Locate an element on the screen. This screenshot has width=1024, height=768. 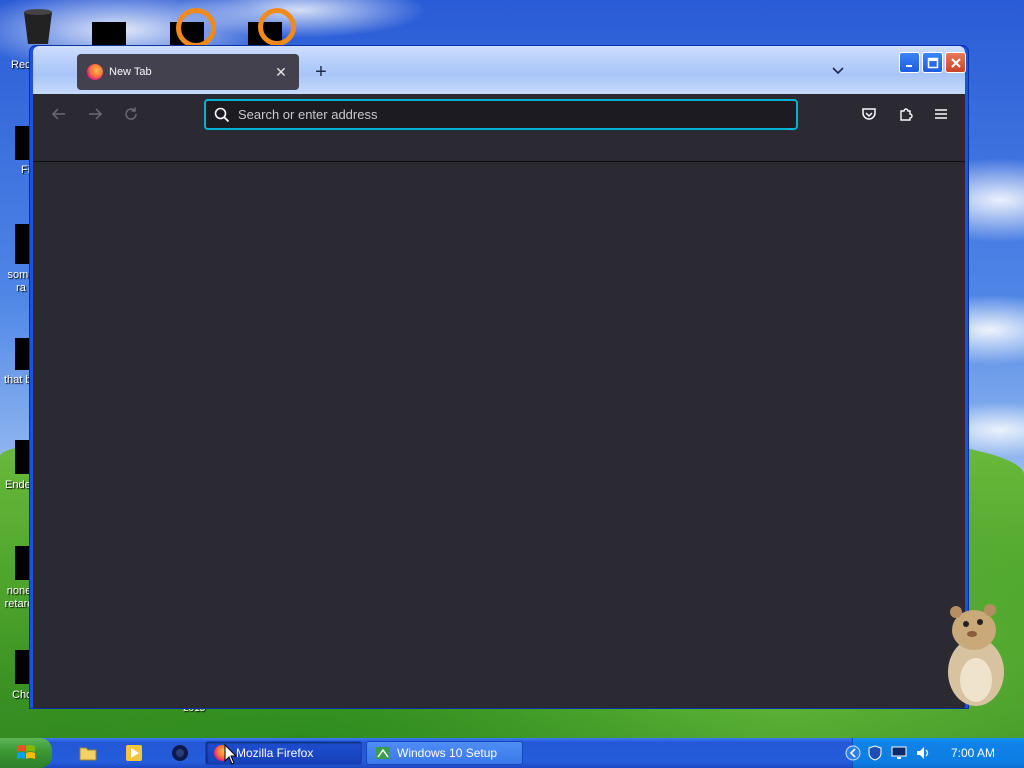
quicklaunch-browser is located at coordinates (180, 753).